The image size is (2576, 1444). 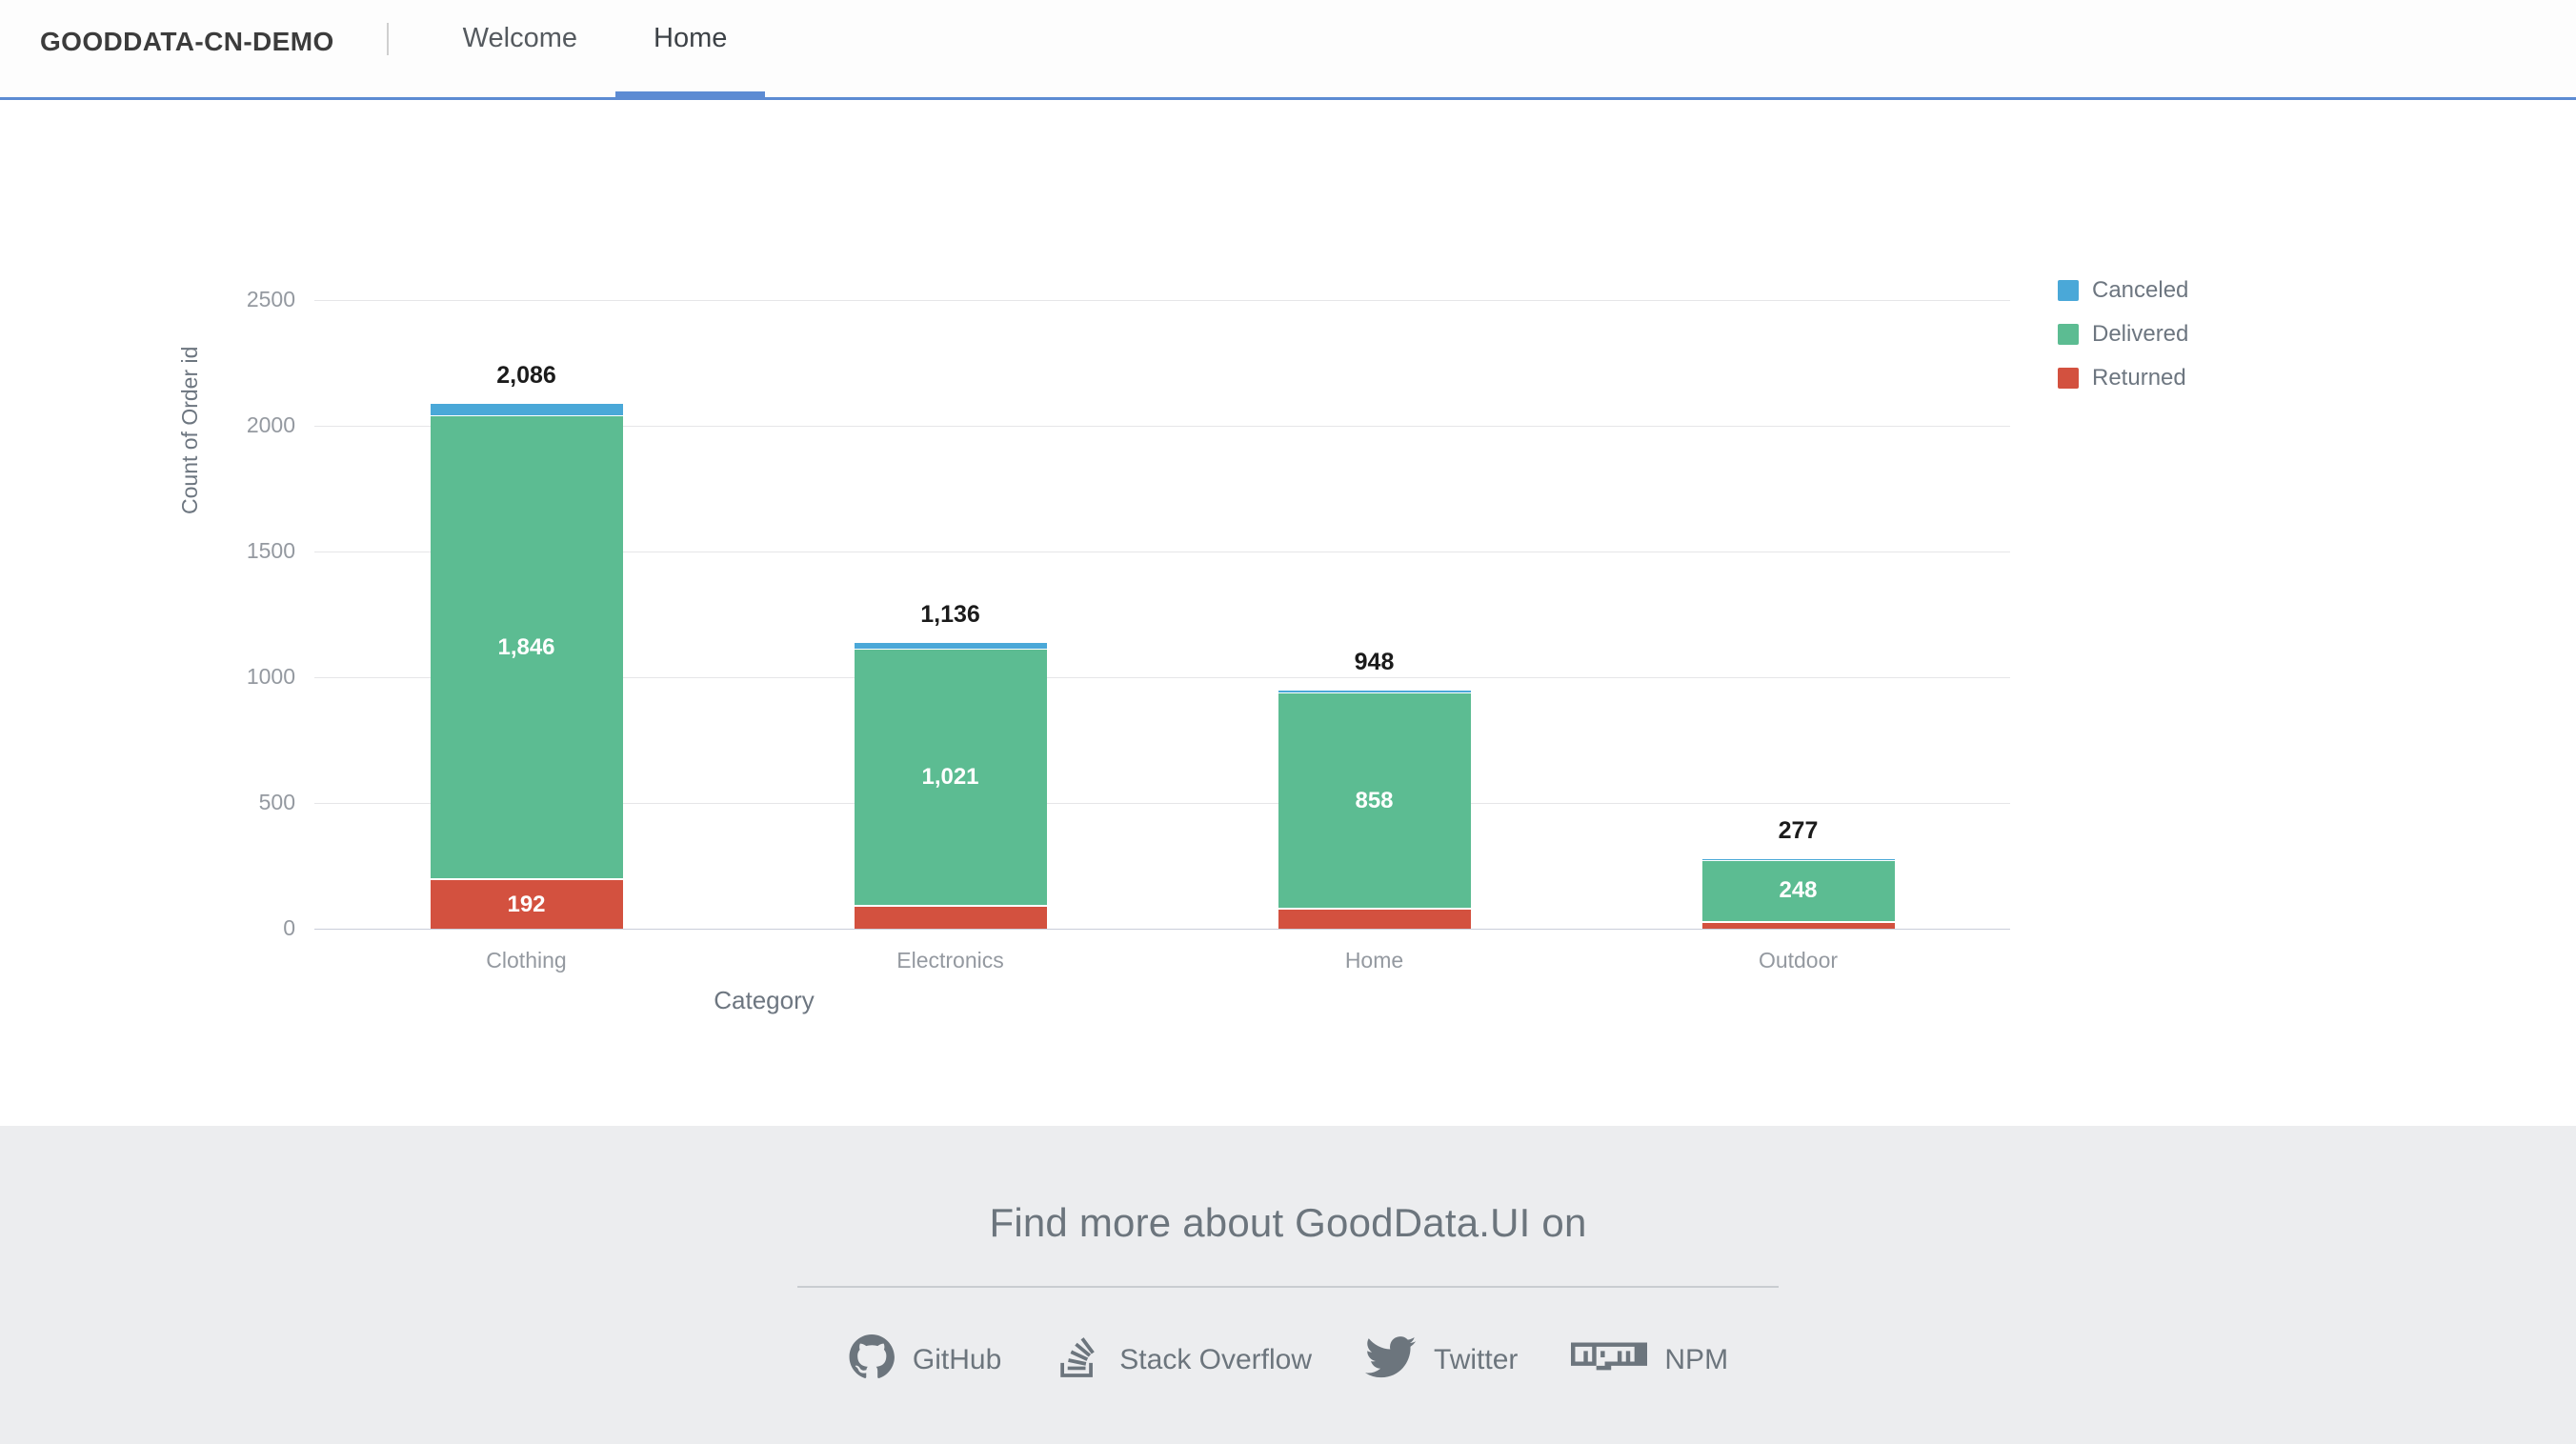 I want to click on stack-overflow-icon, so click(x=1079, y=1360).